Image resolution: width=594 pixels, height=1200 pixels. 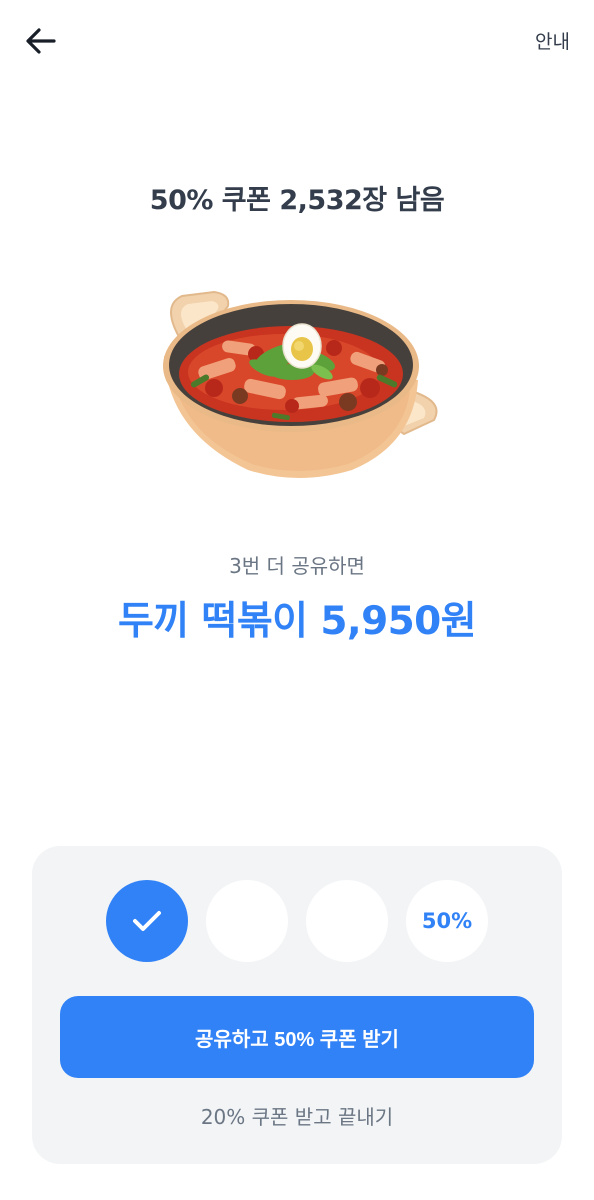 I want to click on take-20-coupon-and-exit-link: 20% 쿠폰 받고 끝내기, so click(x=297, y=1115).